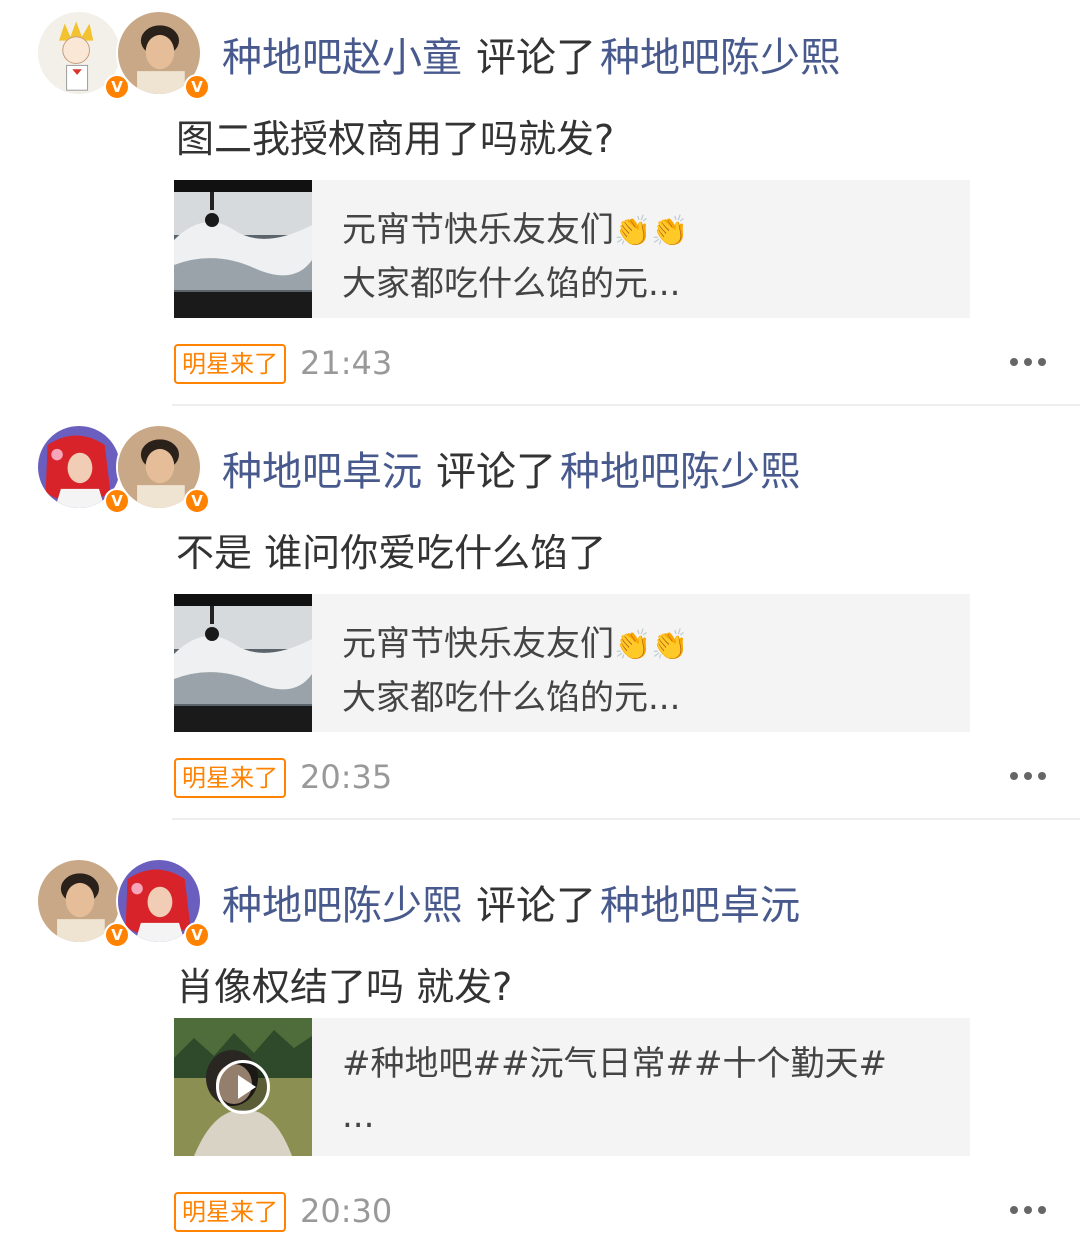  I want to click on timestamp: 20:35, so click(346, 777).